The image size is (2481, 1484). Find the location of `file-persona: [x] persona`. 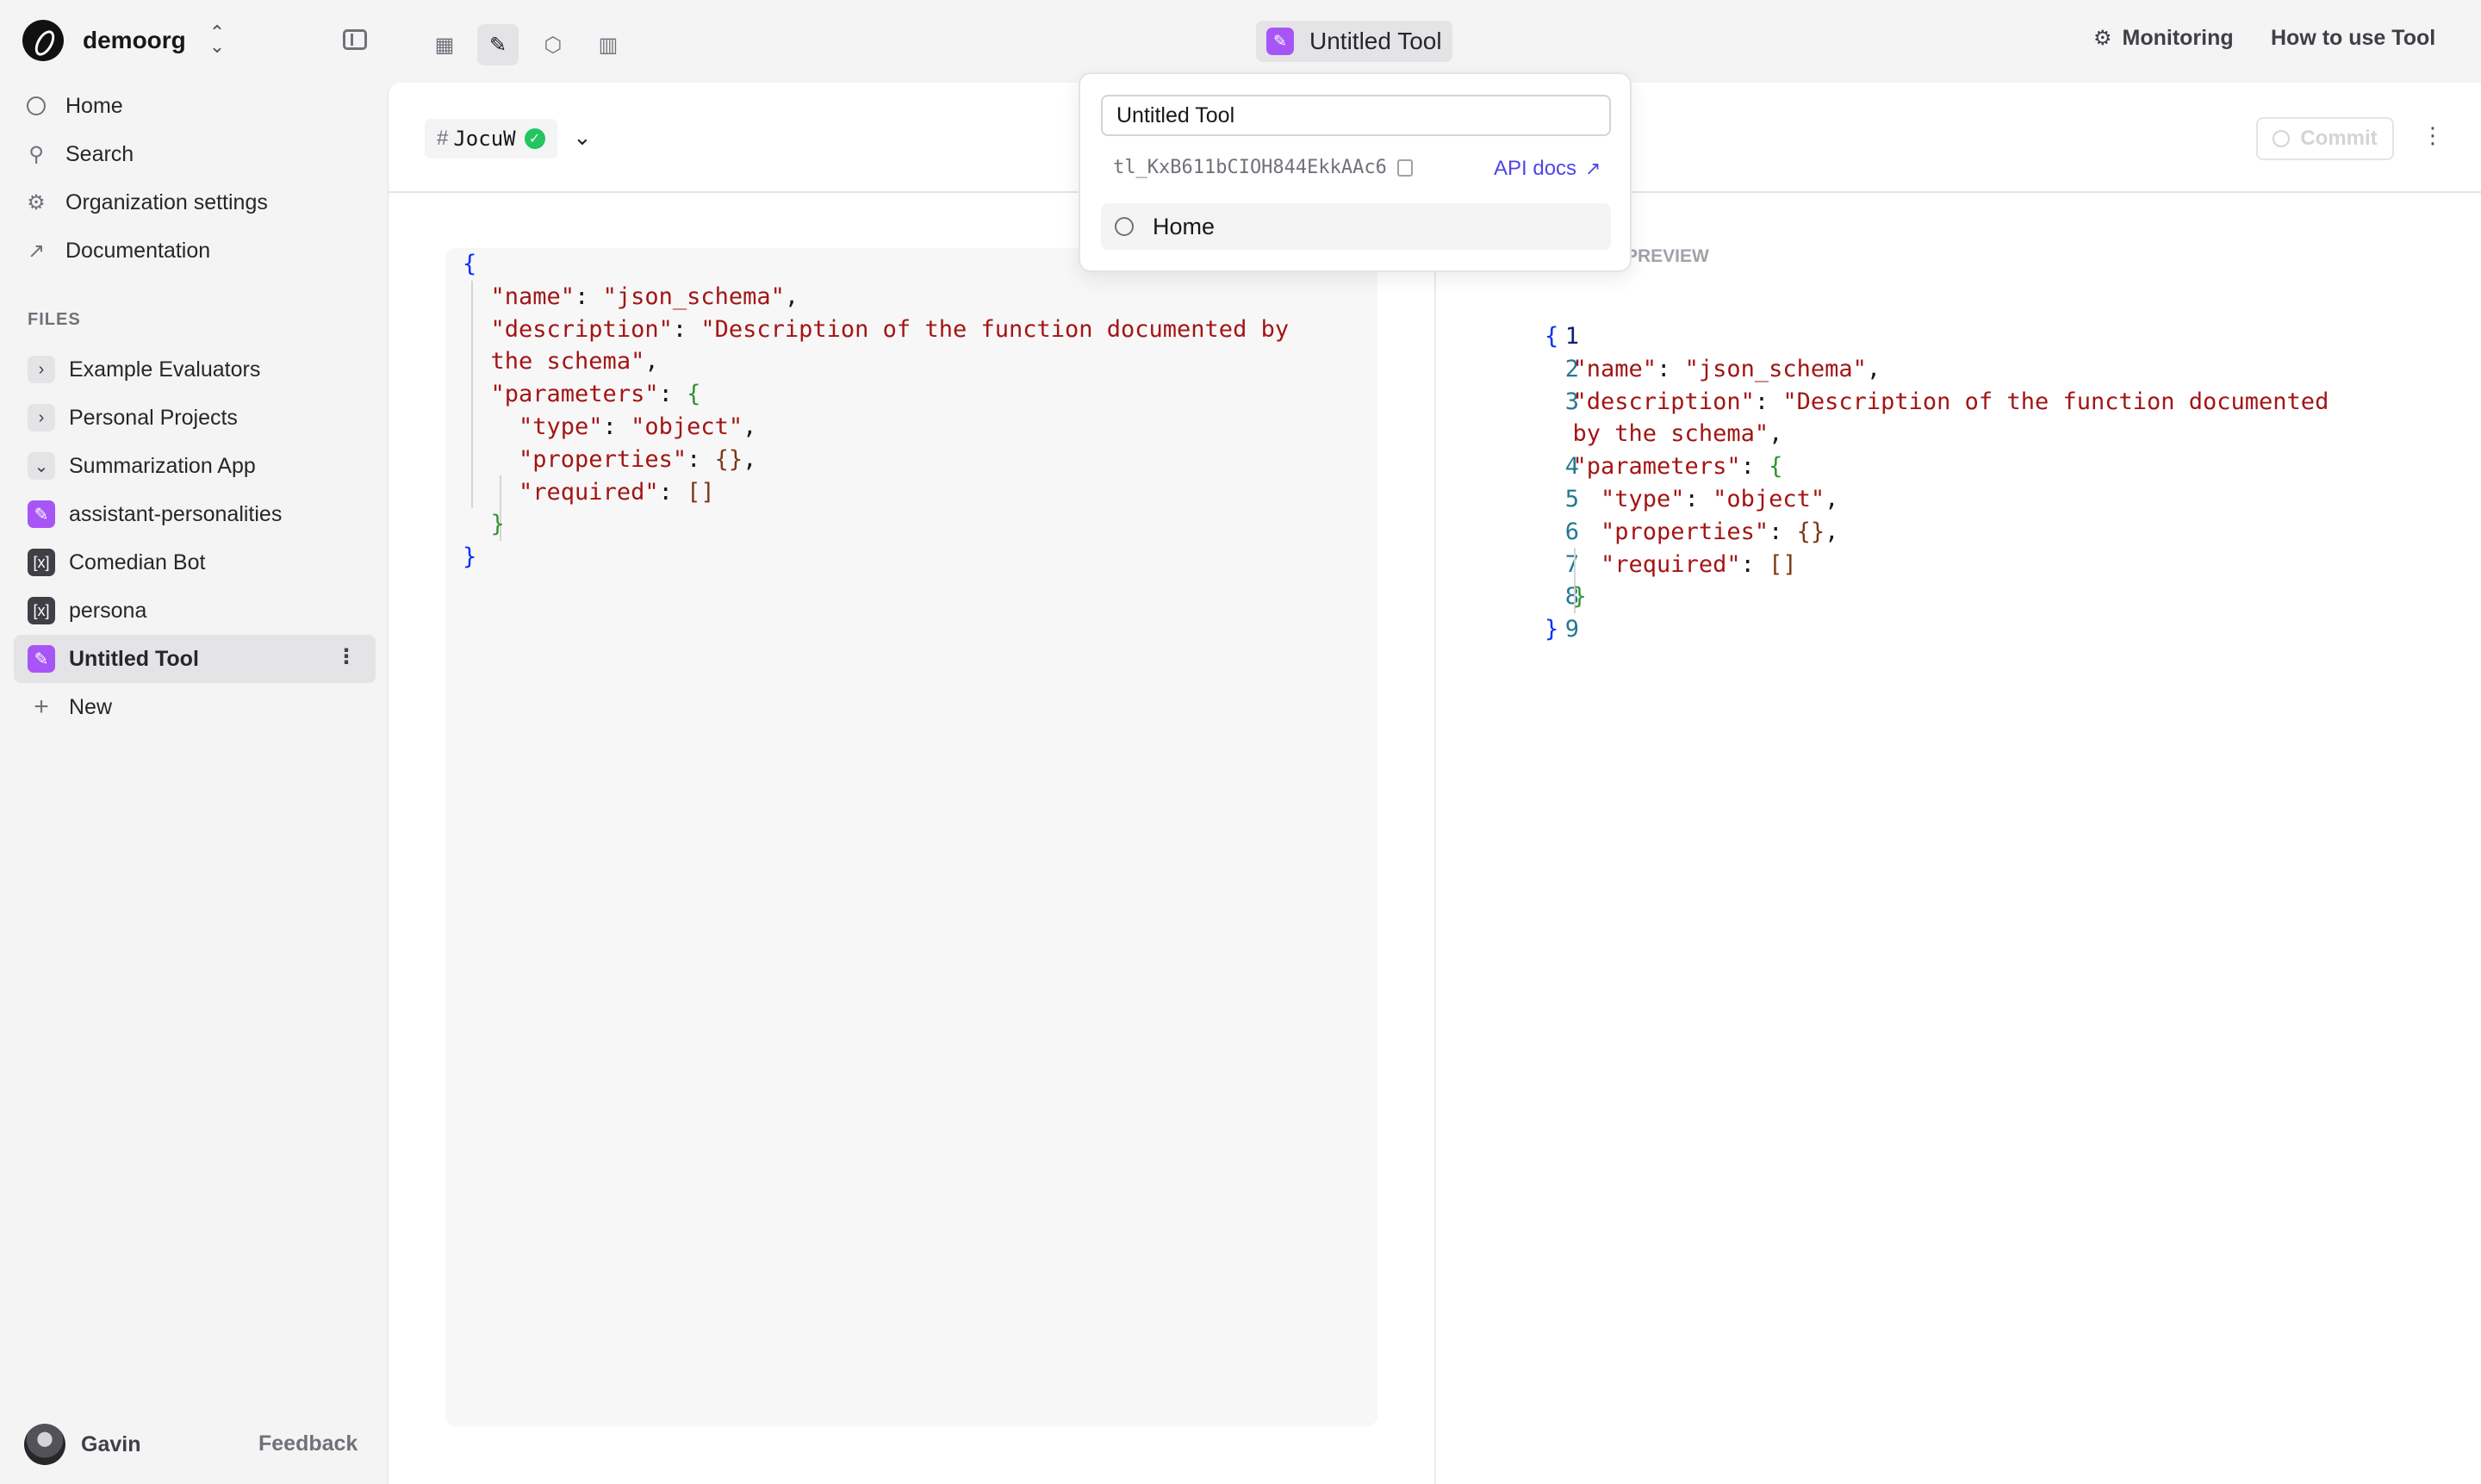

file-persona: [x] persona is located at coordinates (195, 611).